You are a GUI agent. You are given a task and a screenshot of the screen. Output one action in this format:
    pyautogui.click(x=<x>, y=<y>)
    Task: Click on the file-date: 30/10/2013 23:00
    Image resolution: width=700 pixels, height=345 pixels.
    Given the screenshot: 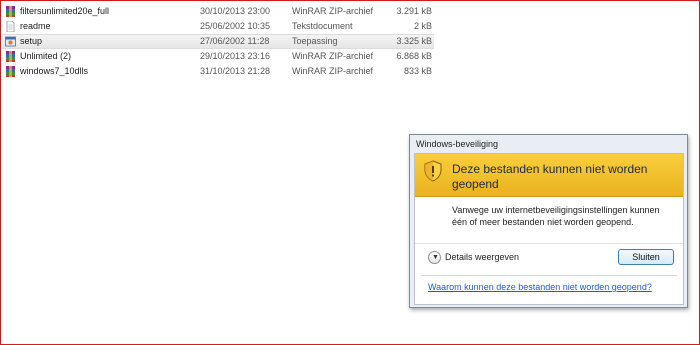 What is the action you would take?
    pyautogui.click(x=235, y=11)
    